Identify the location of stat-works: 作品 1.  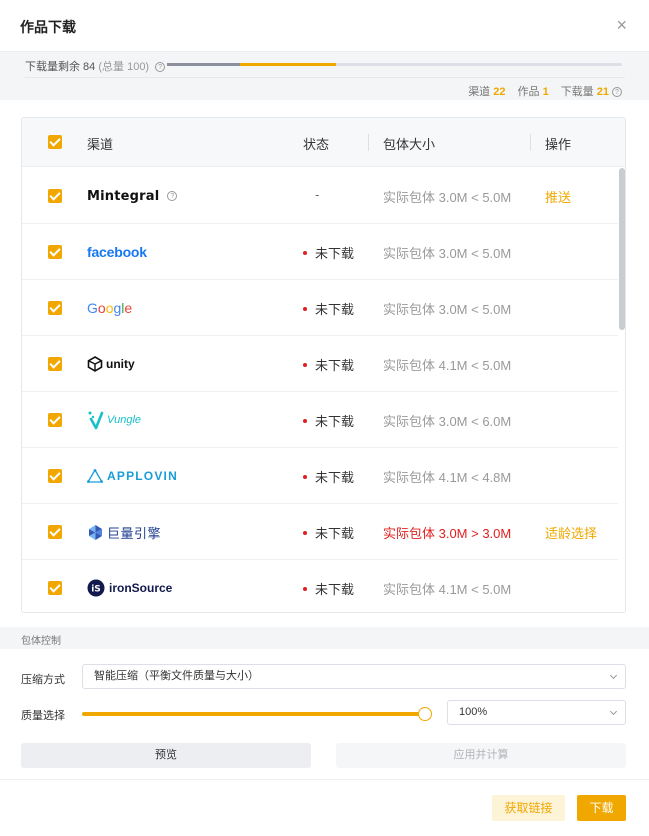
(533, 92).